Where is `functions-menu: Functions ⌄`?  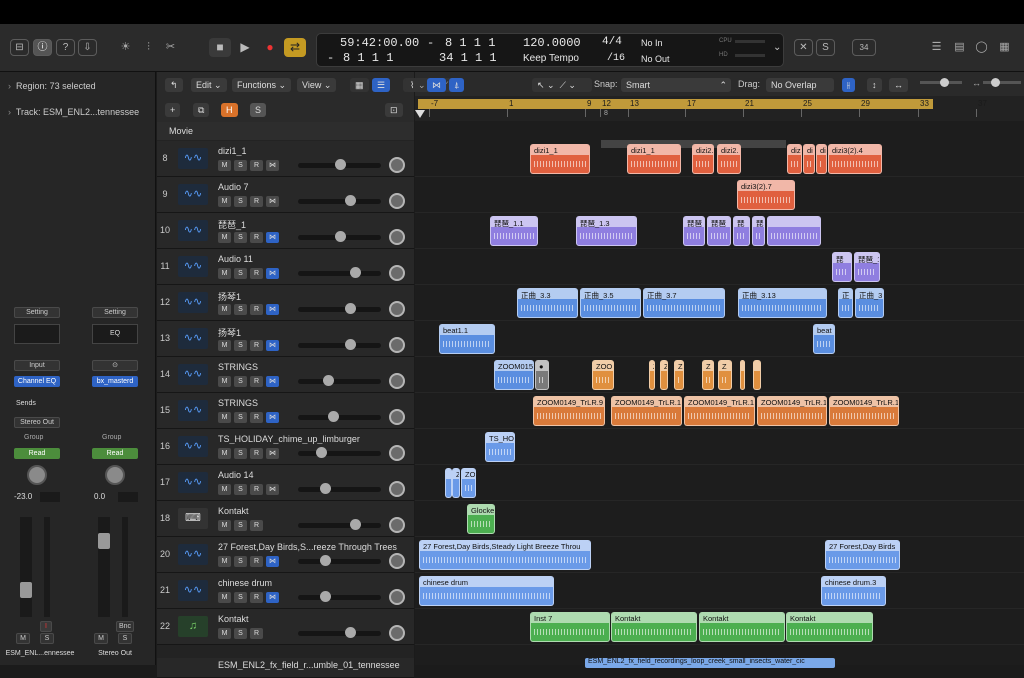 functions-menu: Functions ⌄ is located at coordinates (262, 85).